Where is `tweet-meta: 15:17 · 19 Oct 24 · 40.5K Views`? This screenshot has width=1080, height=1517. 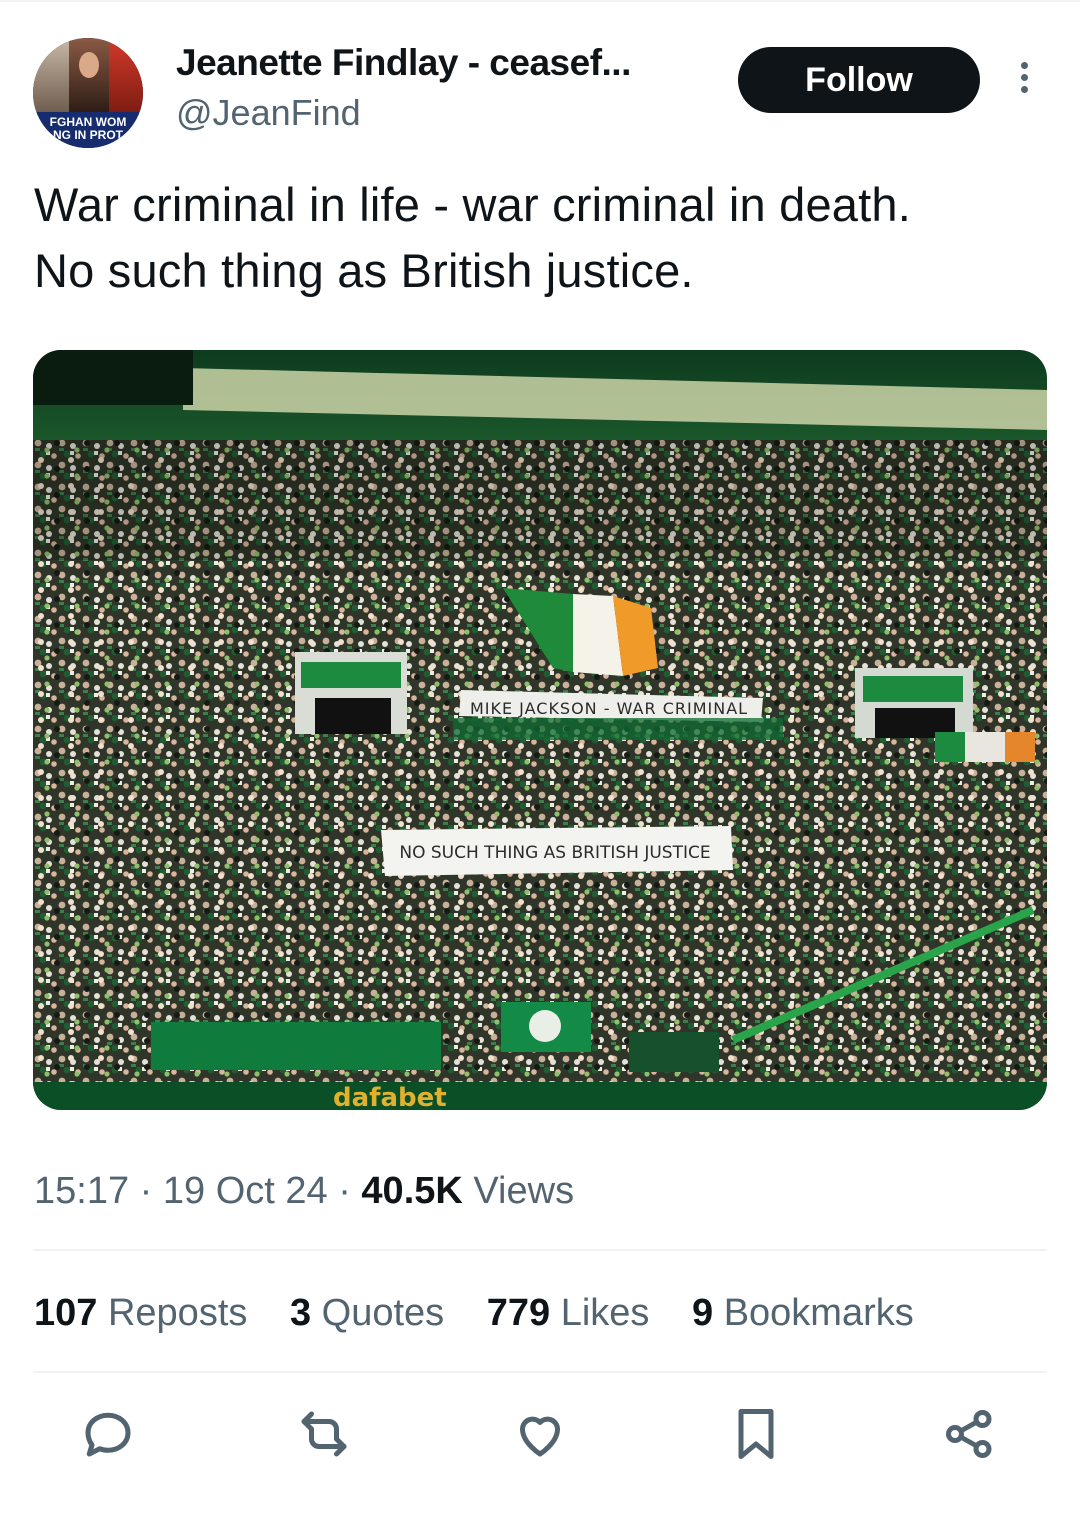
tweet-meta: 15:17 · 19 Oct 24 · 40.5K Views is located at coordinates (304, 1191).